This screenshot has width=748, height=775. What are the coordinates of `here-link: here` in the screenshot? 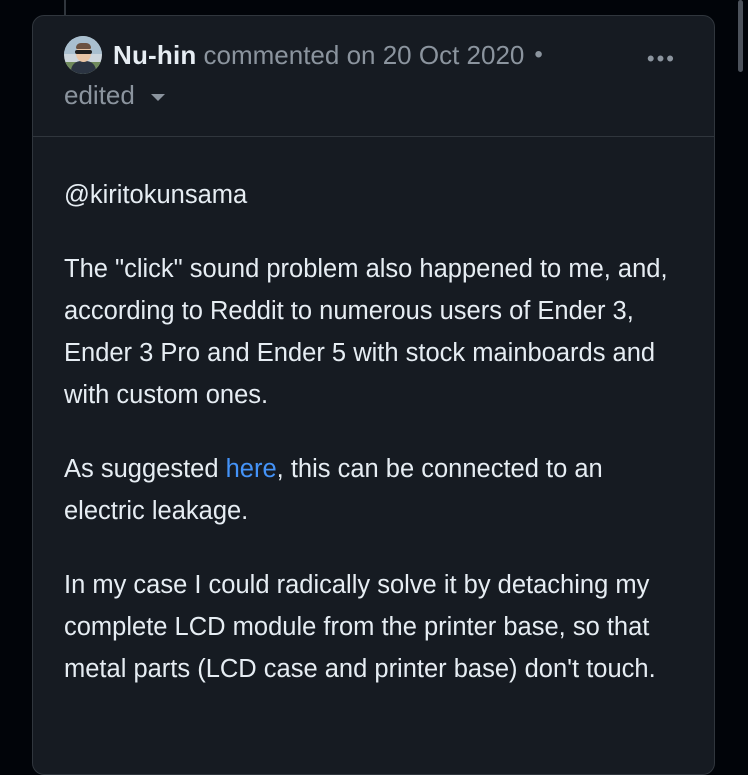 It's located at (251, 469).